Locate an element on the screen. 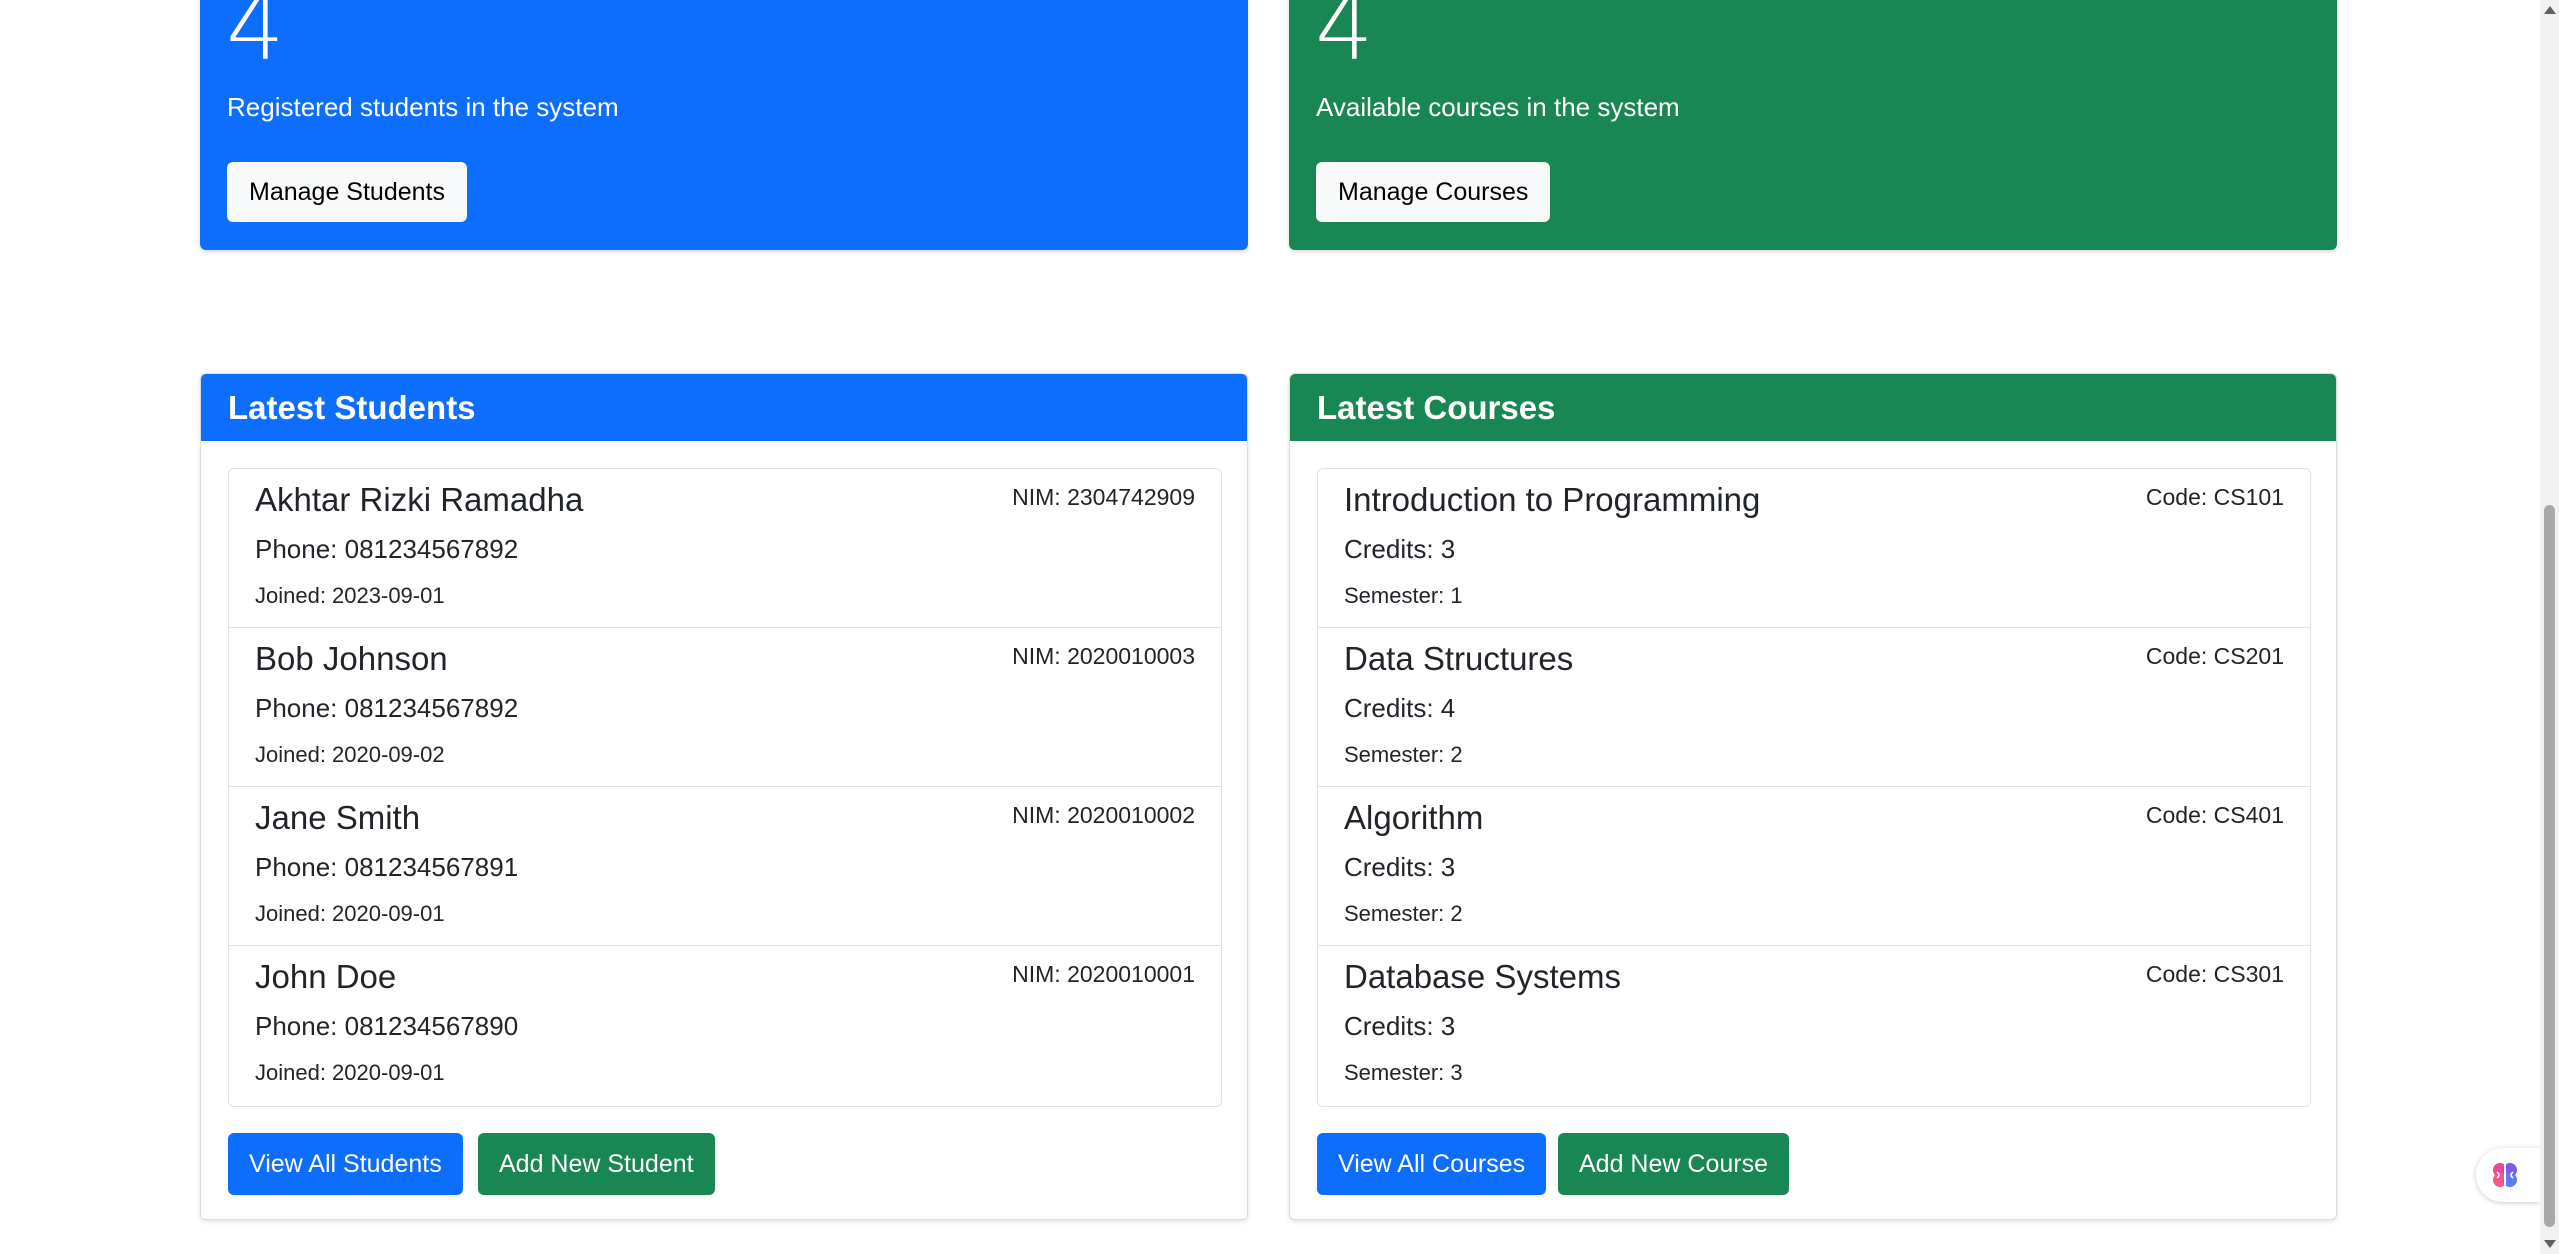 This screenshot has height=1254, width=2559. student-nim: NIM: 2020010002 is located at coordinates (1103, 815).